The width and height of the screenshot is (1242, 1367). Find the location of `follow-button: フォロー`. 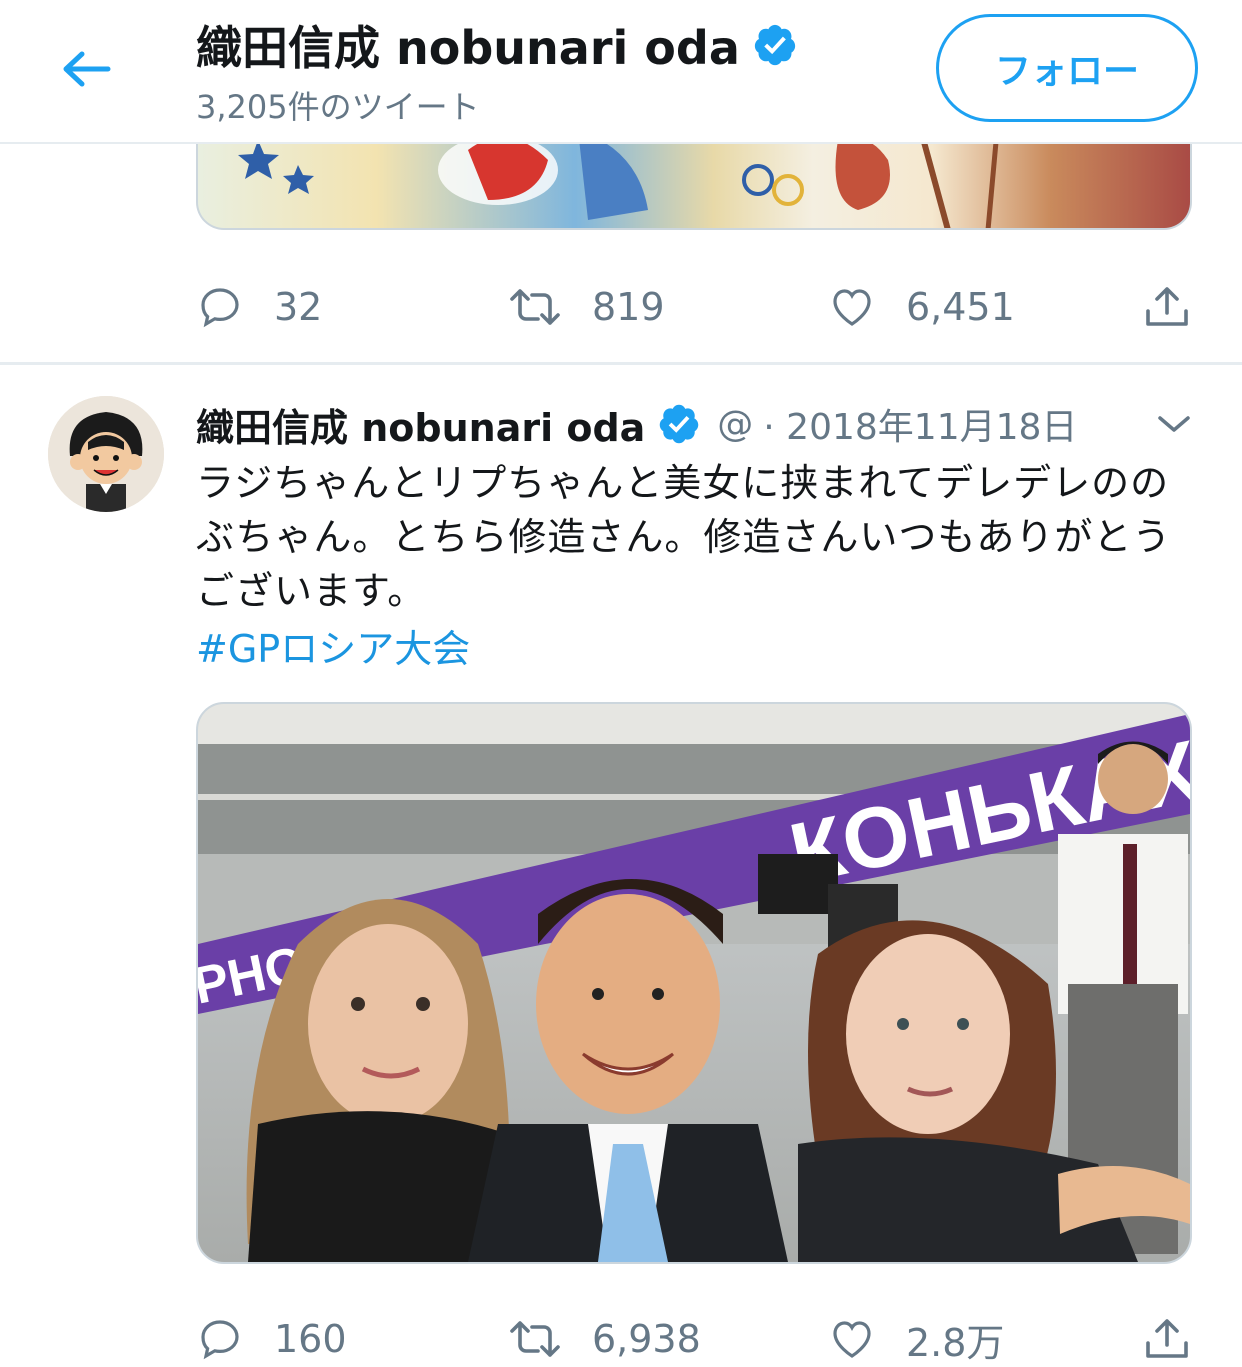

follow-button: フォロー is located at coordinates (1067, 68).